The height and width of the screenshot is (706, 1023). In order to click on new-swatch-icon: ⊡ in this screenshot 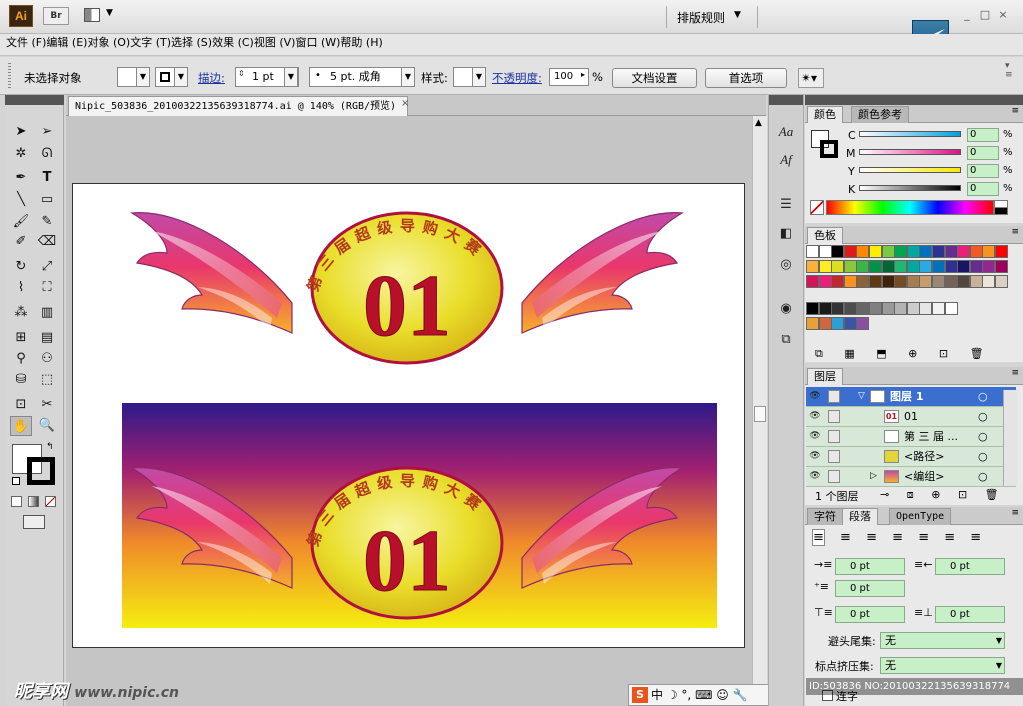, I will do `click(943, 353)`.